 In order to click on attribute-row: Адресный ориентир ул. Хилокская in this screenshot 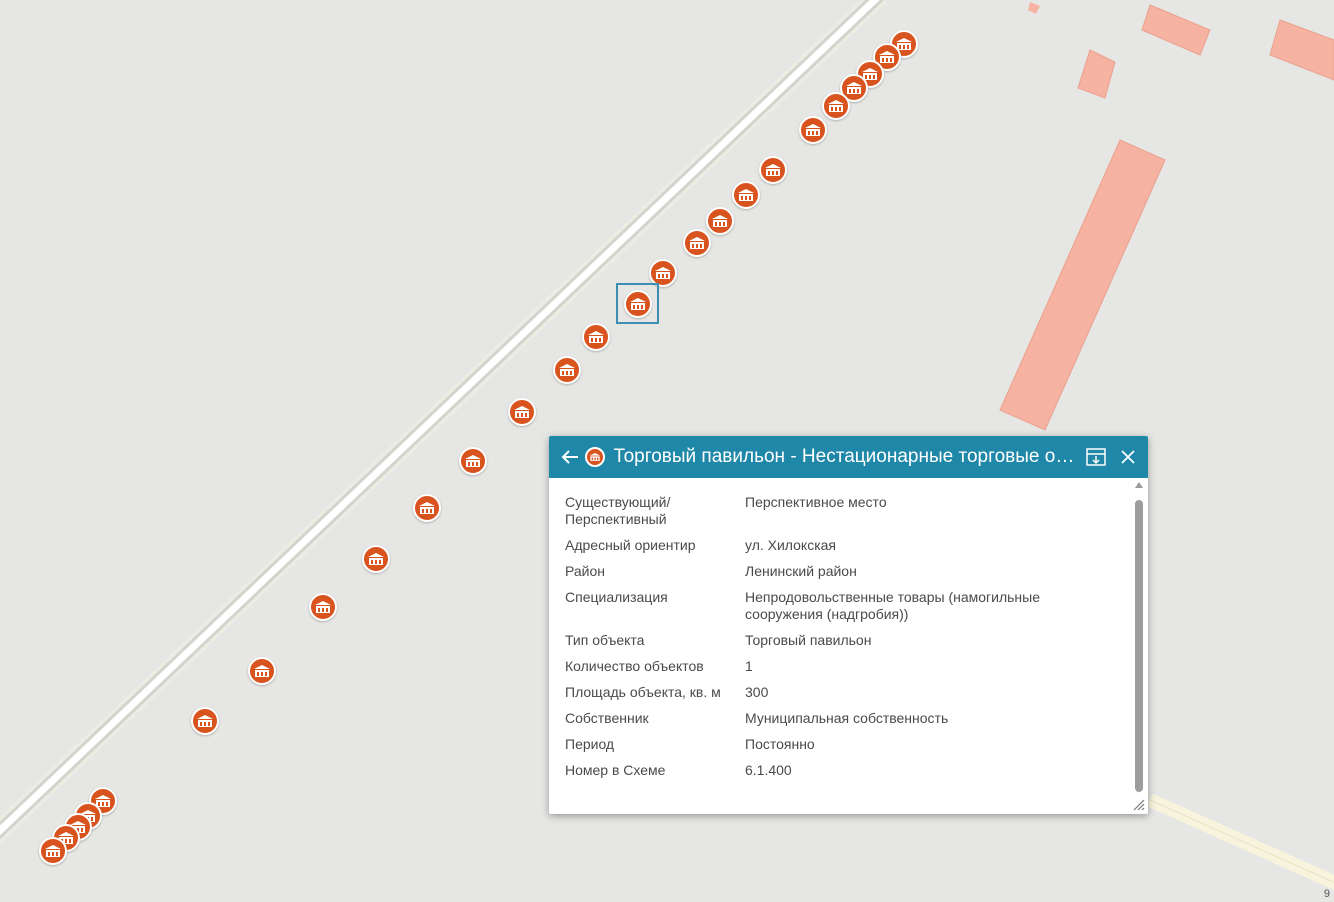, I will do `click(847, 545)`.